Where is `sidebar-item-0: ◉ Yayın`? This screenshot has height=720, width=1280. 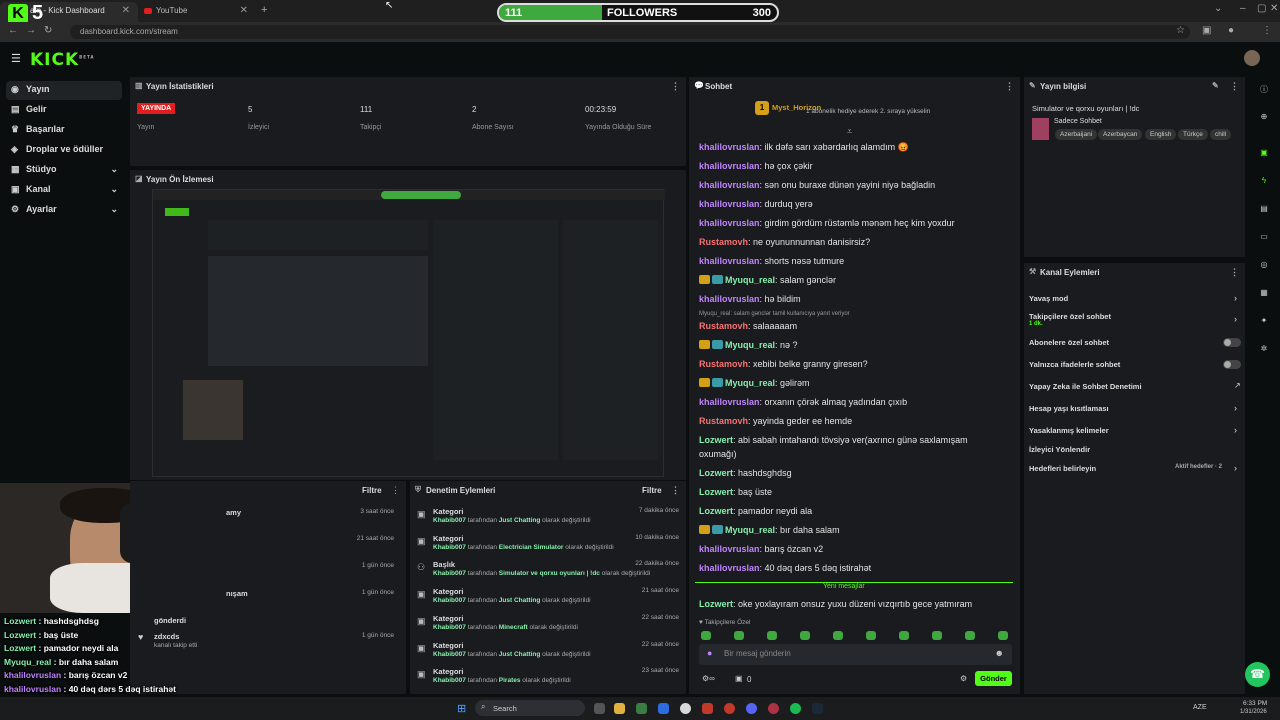
sidebar-item-0: ◉ Yayın is located at coordinates (64, 90).